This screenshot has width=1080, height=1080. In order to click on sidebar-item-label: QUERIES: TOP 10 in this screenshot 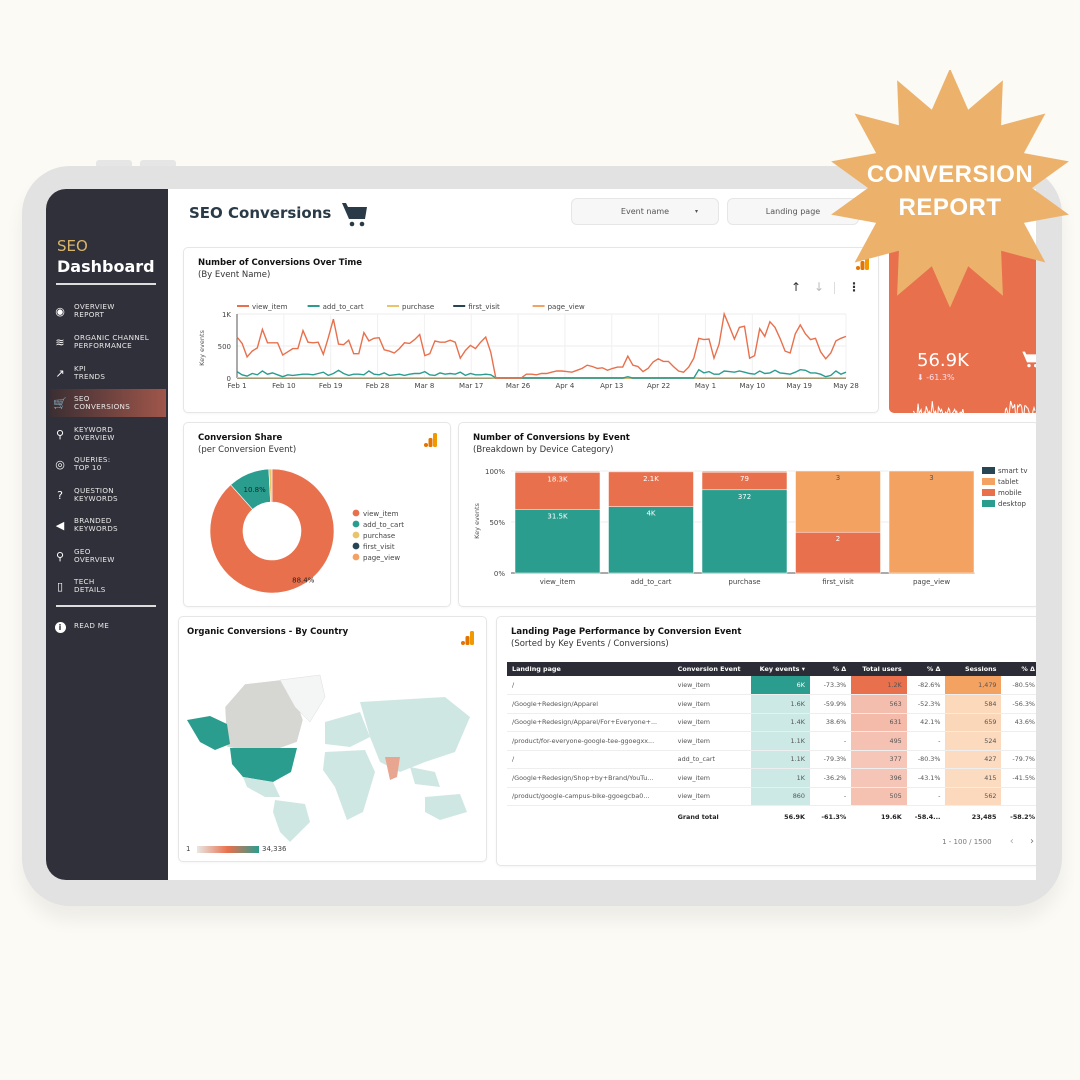, I will do `click(92, 463)`.